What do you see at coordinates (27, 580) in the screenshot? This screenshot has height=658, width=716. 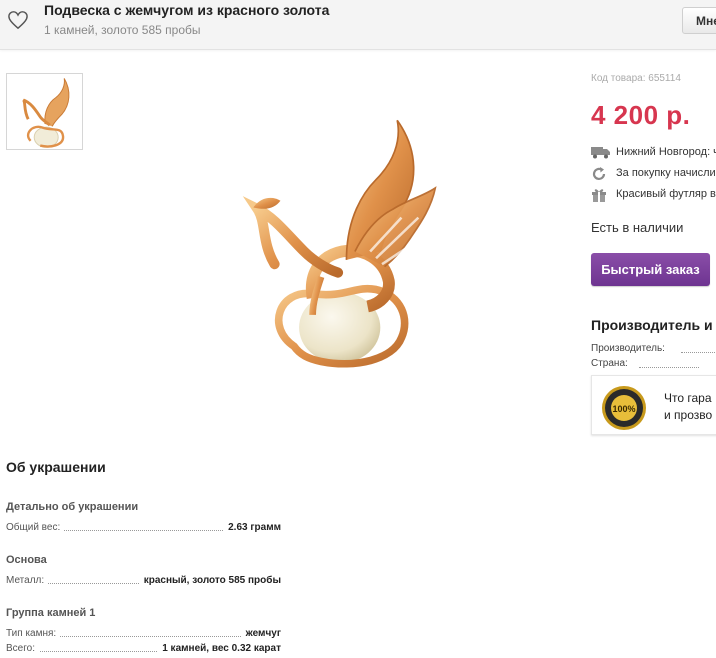 I see `prop-key: Металл:` at bounding box center [27, 580].